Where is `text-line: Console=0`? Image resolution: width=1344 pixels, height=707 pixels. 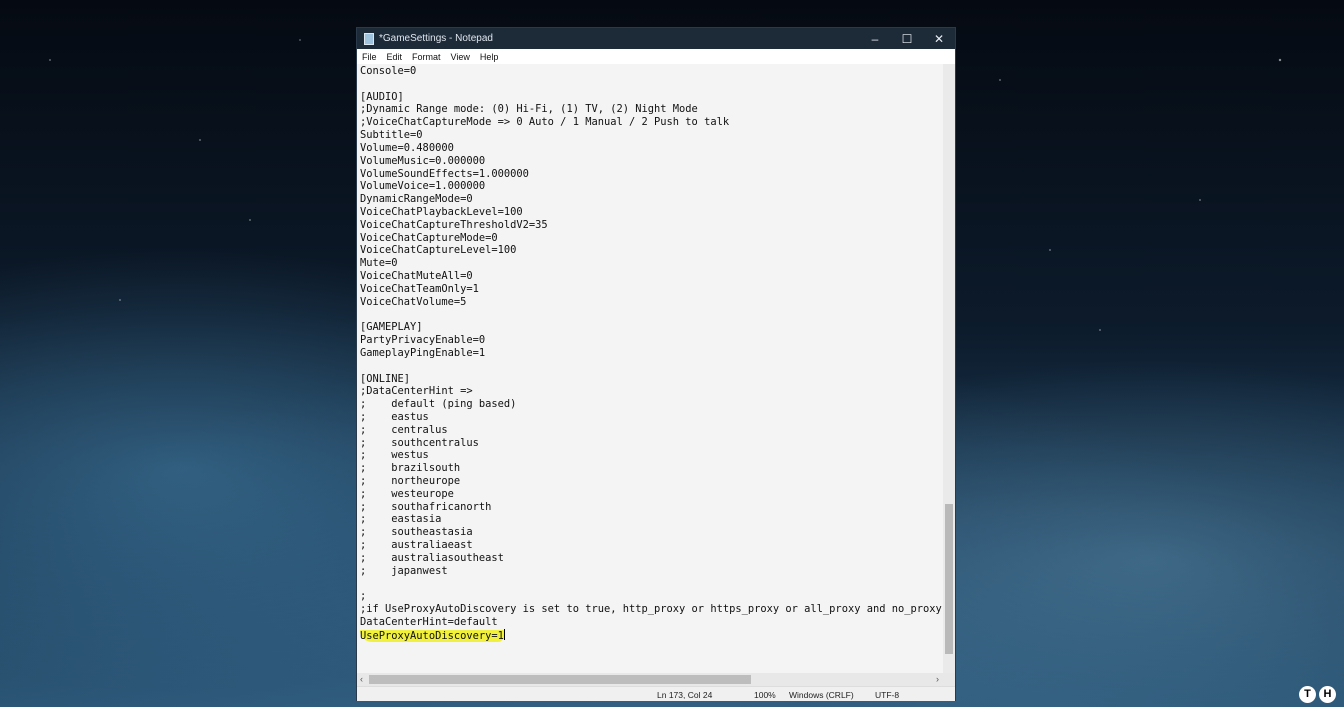
text-line: Console=0 is located at coordinates (388, 71).